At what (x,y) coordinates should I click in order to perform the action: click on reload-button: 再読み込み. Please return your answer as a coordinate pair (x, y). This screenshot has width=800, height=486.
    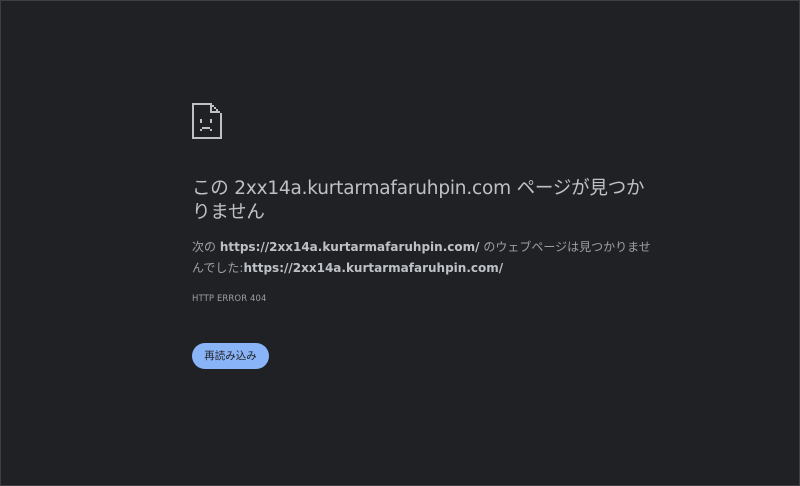
    Looking at the image, I should click on (230, 356).